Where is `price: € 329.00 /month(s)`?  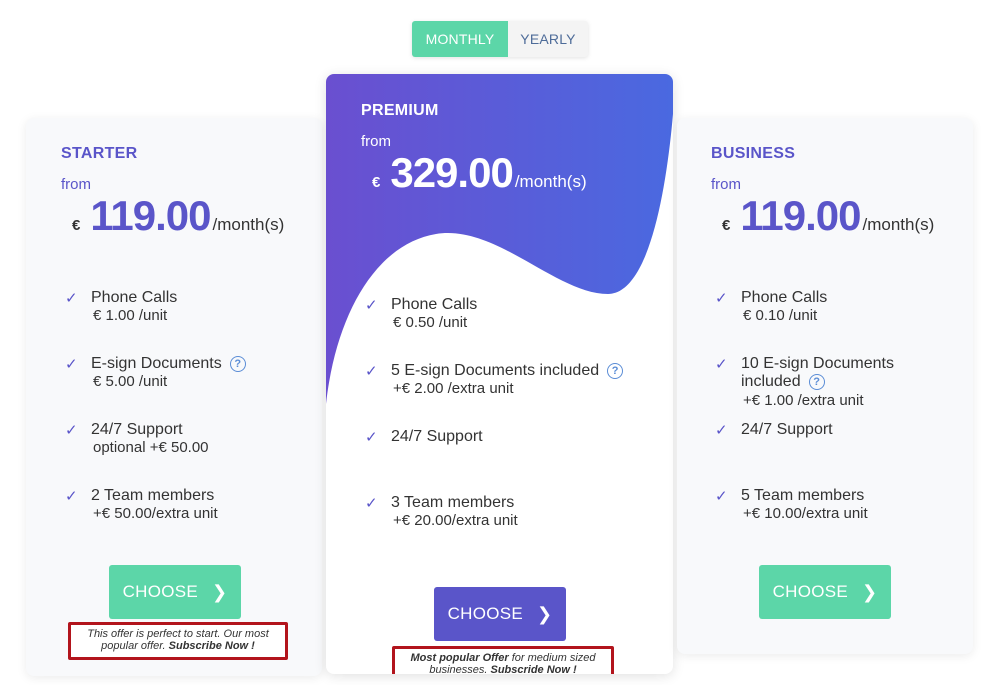
price: € 329.00 /month(s) is located at coordinates (479, 173).